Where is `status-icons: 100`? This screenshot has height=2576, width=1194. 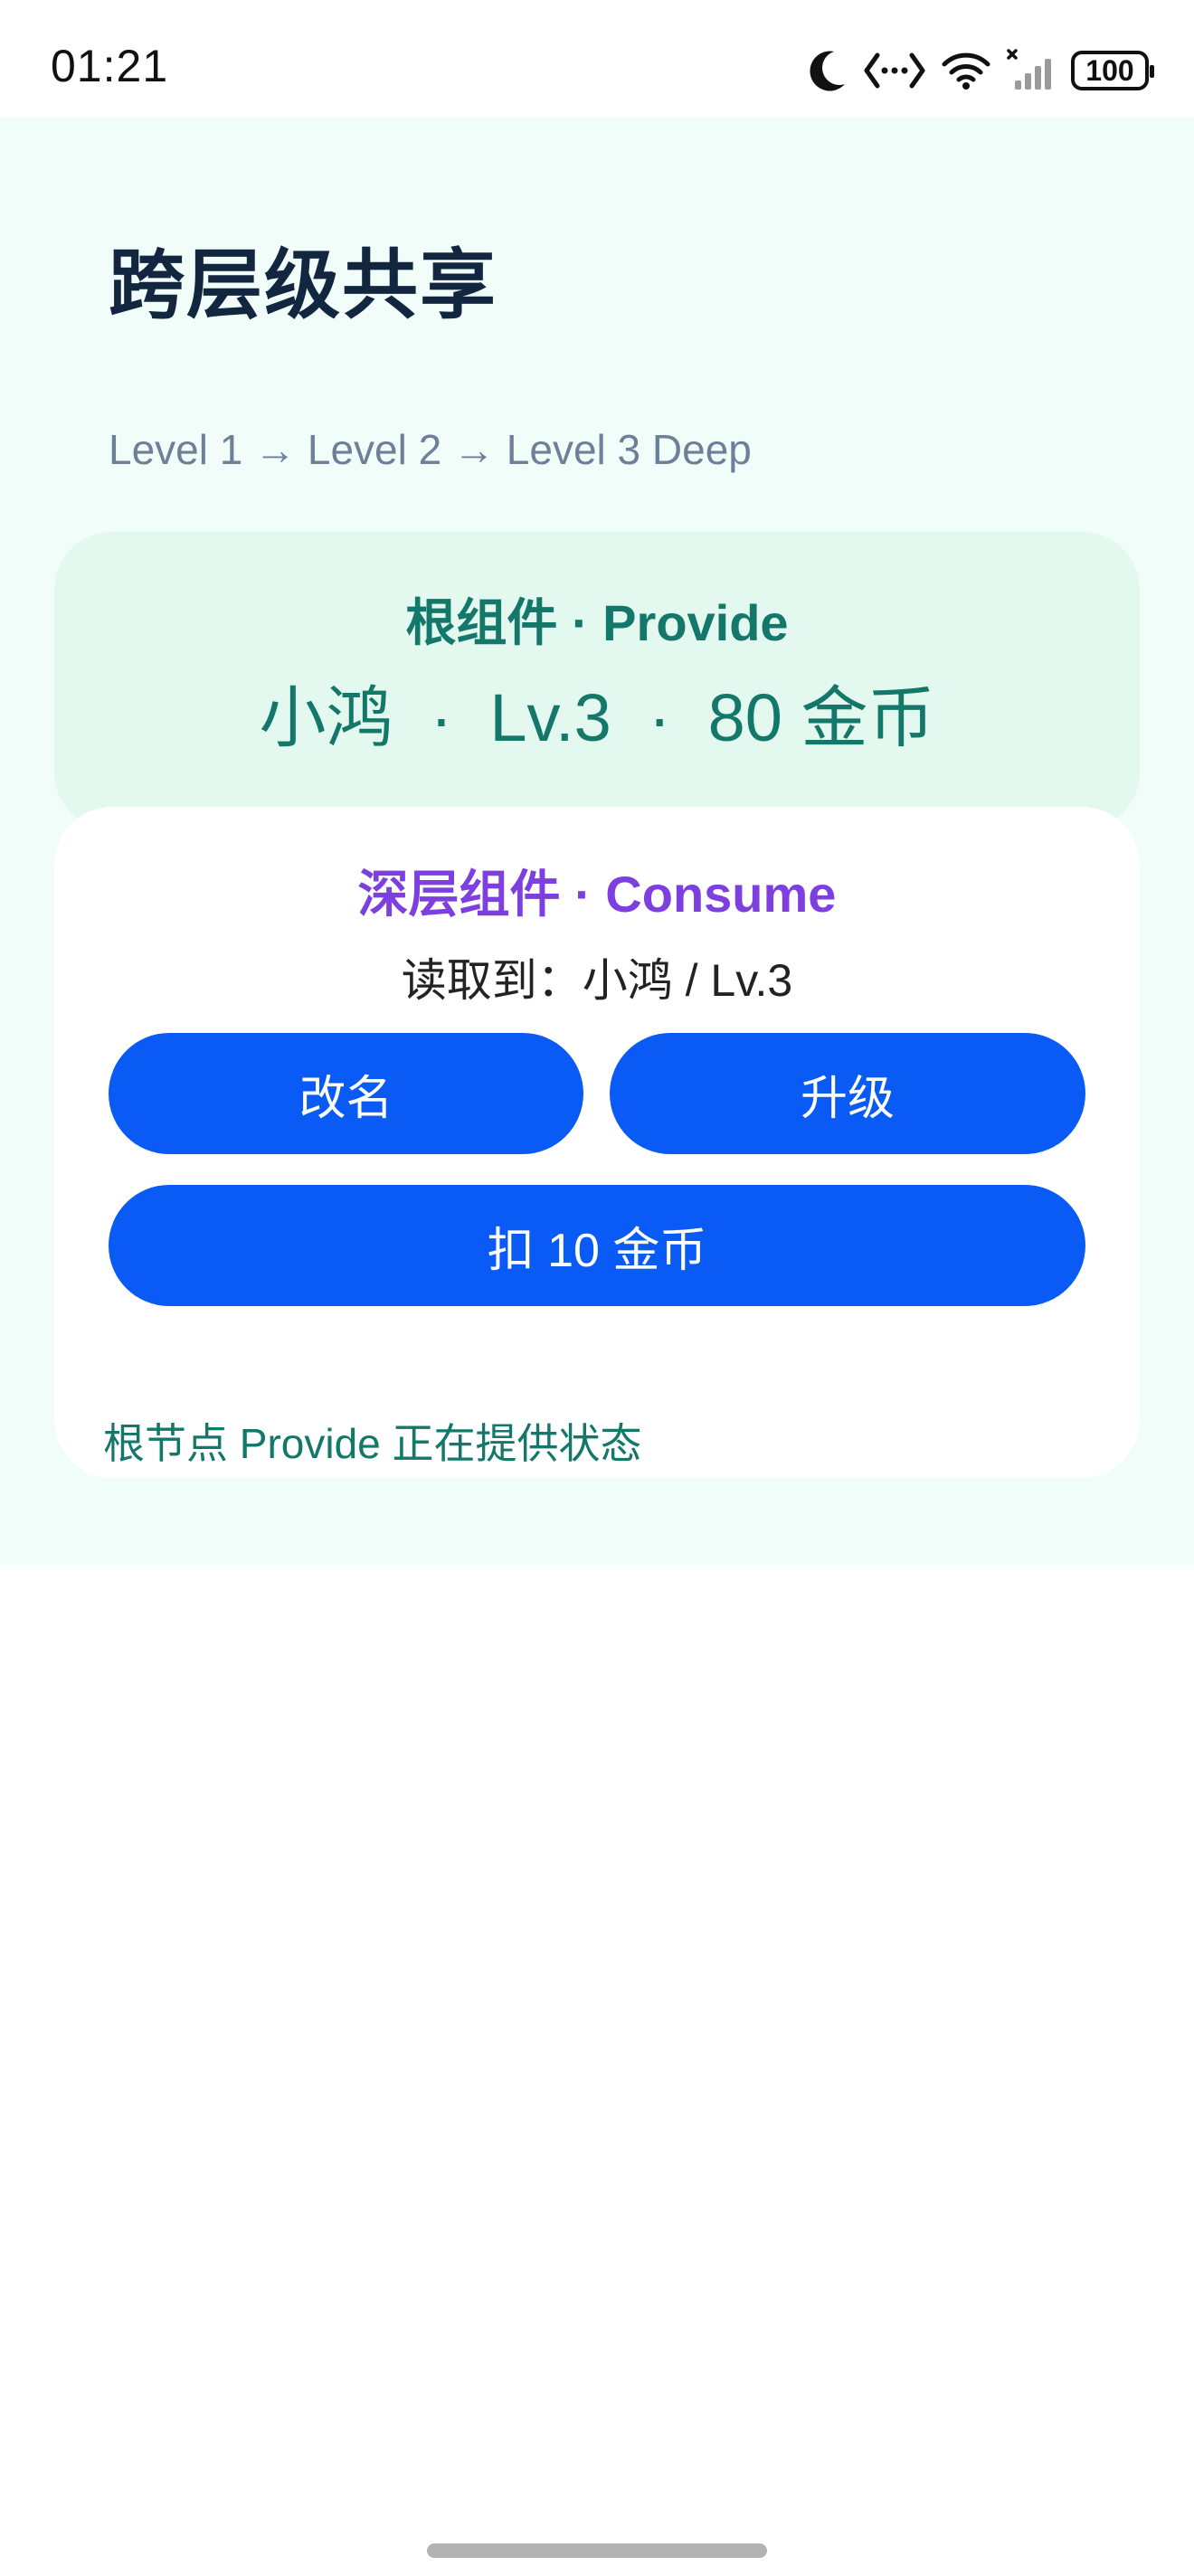 status-icons: 100 is located at coordinates (980, 70).